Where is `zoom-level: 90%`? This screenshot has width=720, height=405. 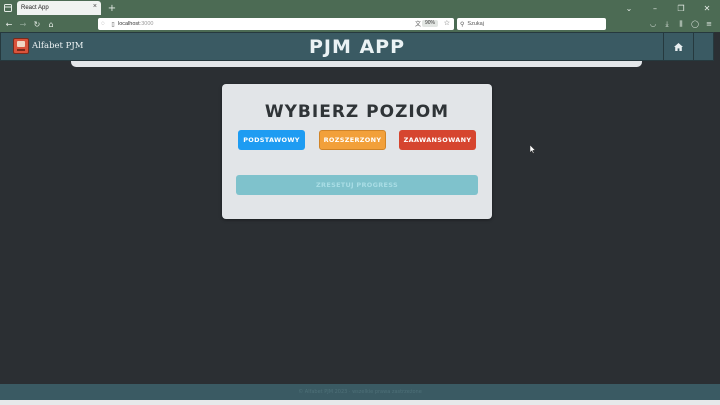
zoom-level: 90% is located at coordinates (429, 23).